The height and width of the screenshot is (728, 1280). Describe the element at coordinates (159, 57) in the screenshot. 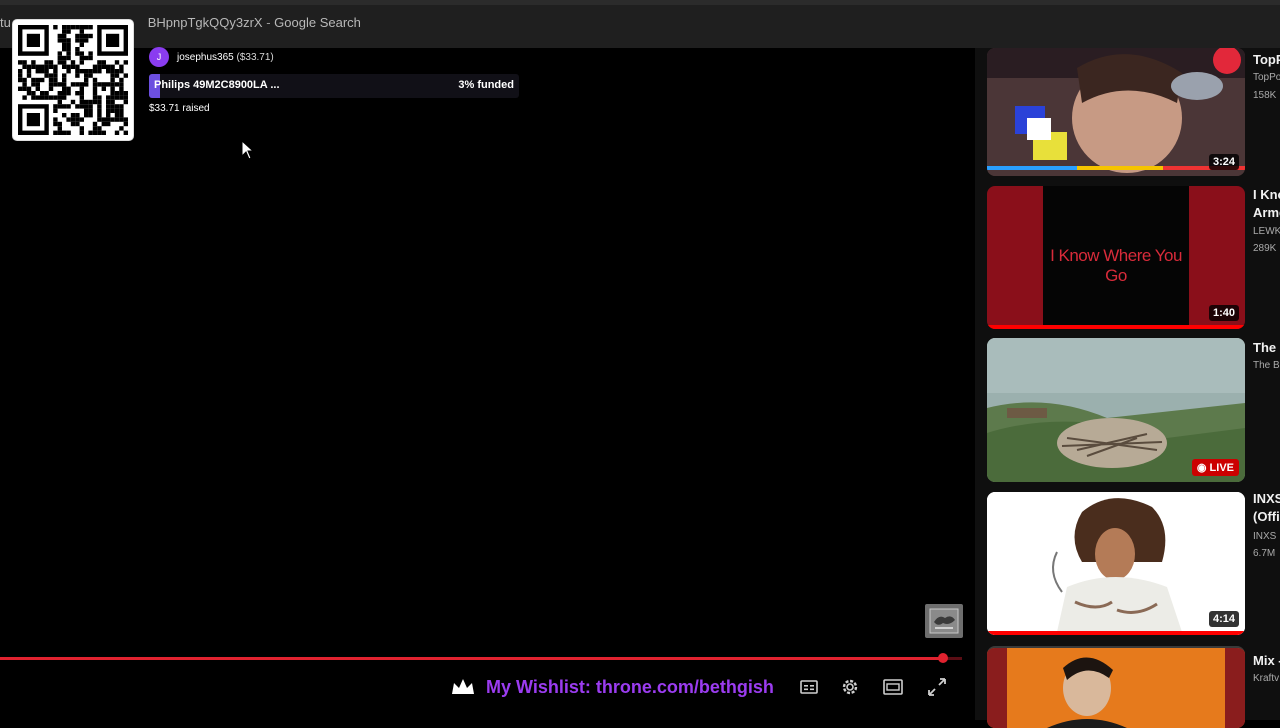

I see `donor-avatar: J` at that location.